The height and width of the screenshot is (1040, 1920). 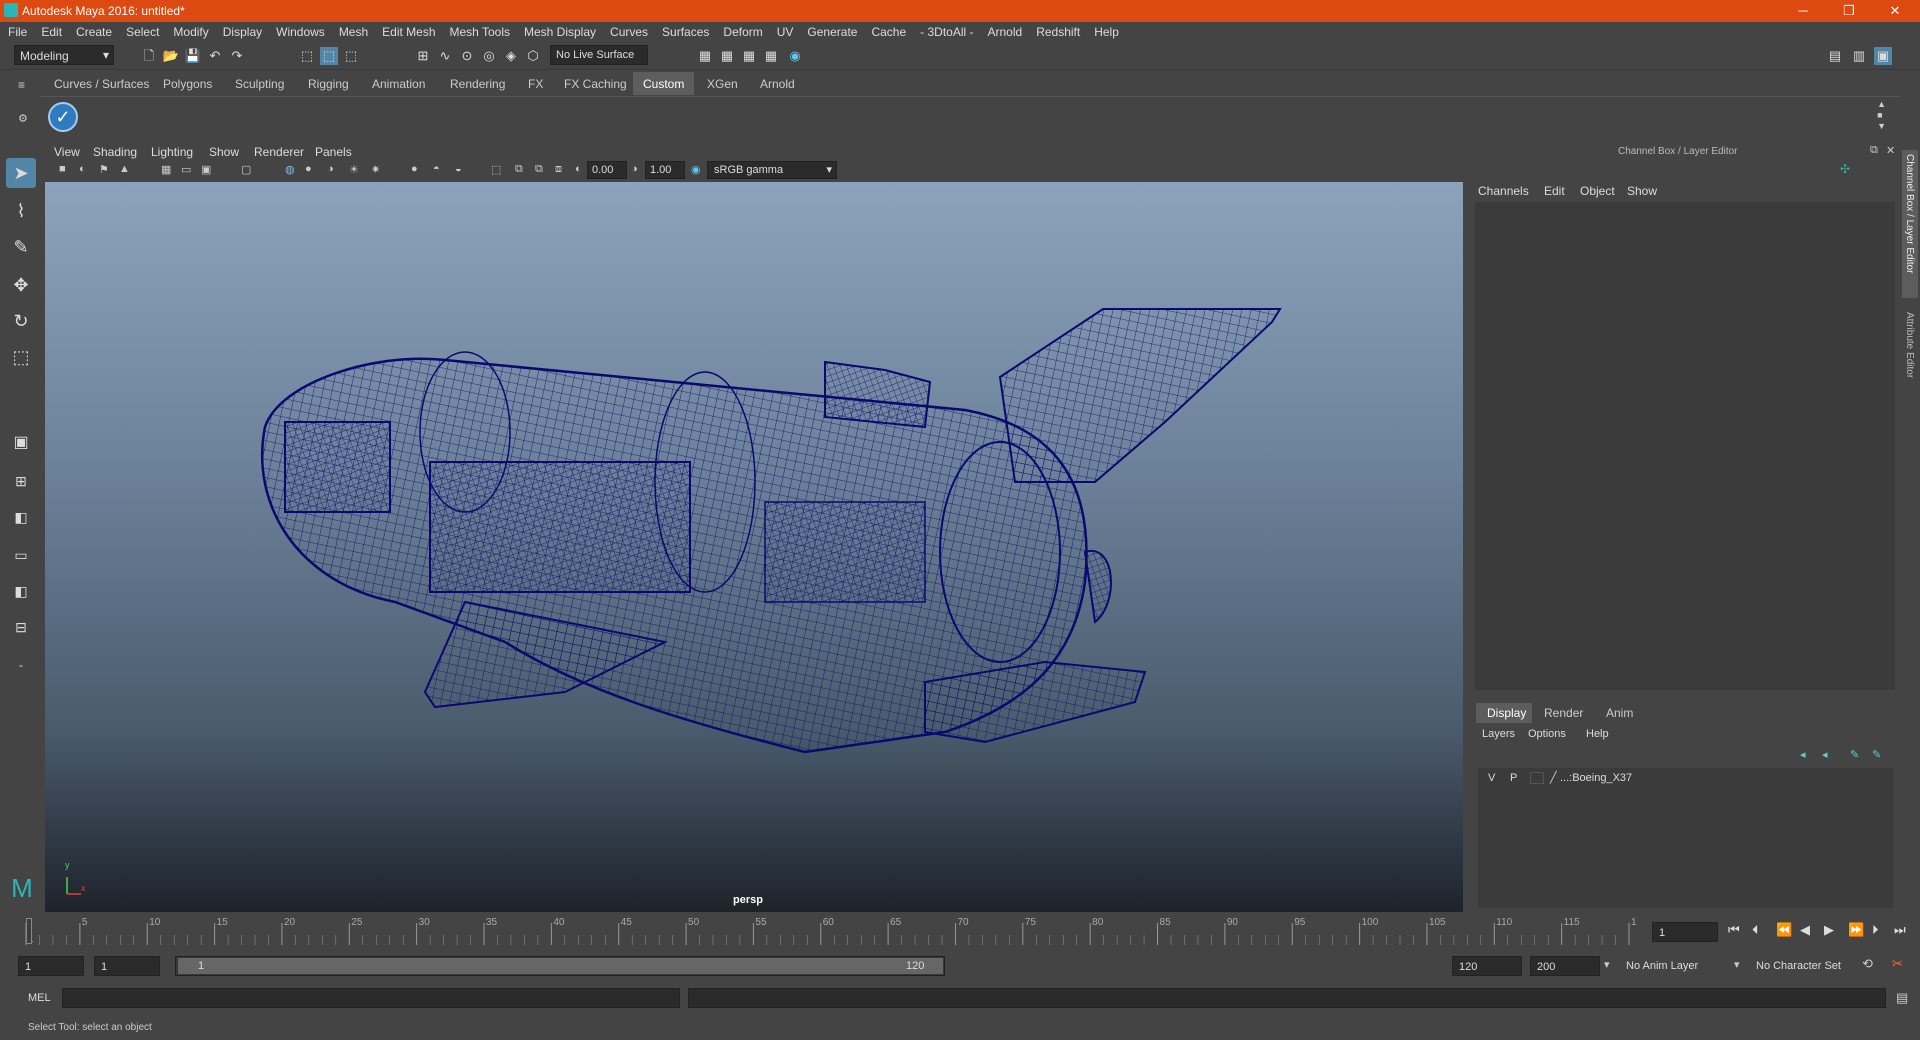 I want to click on menuset-dropdown: Modeling ▾, so click(x=64, y=55).